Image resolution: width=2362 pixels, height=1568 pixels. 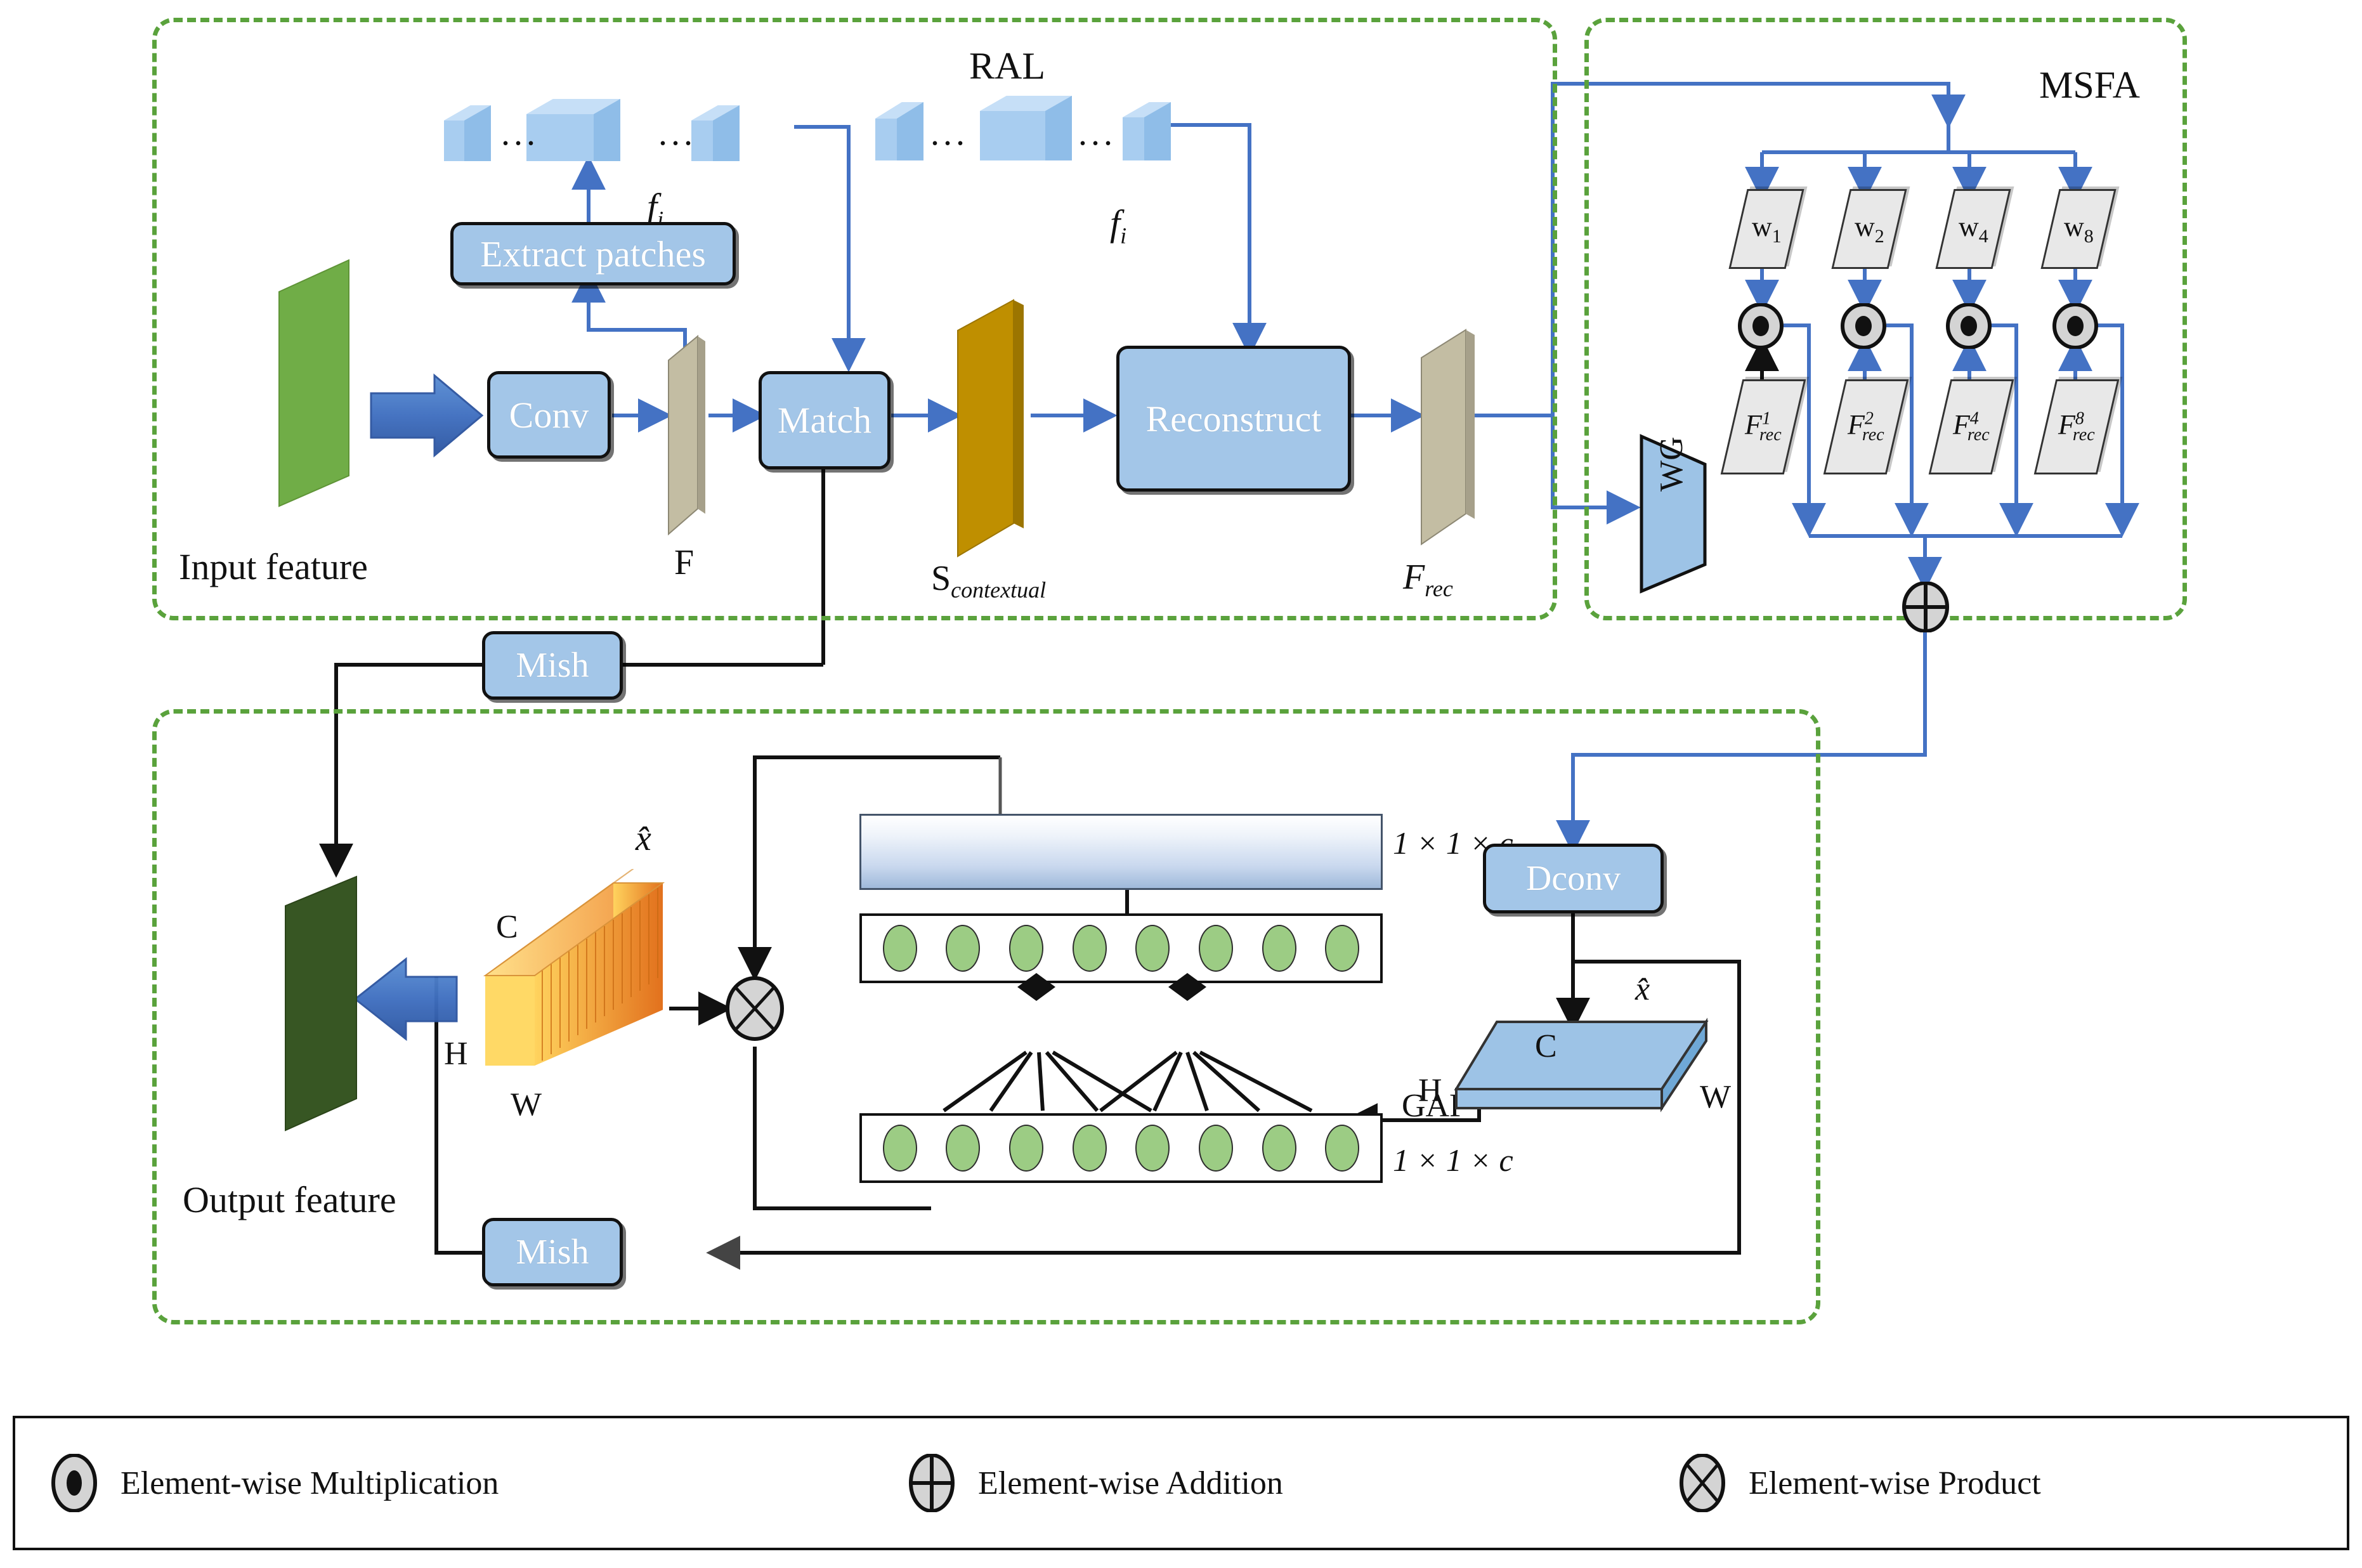 I want to click on f-rec-feature-1: F1rec, so click(x=1763, y=426).